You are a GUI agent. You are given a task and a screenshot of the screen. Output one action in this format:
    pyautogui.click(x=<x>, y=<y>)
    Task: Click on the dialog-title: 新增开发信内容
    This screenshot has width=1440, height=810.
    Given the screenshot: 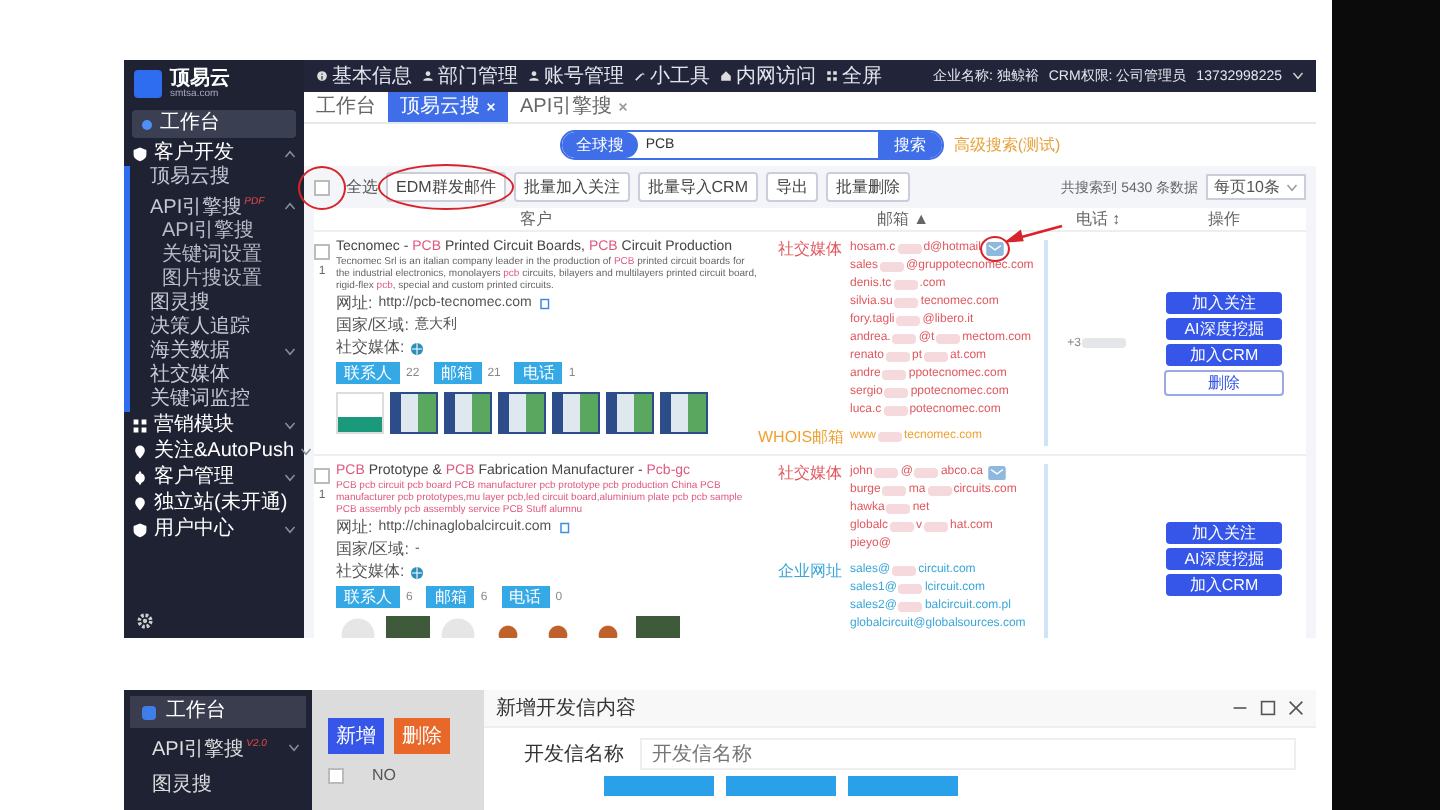 What is the action you would take?
    pyautogui.click(x=566, y=709)
    